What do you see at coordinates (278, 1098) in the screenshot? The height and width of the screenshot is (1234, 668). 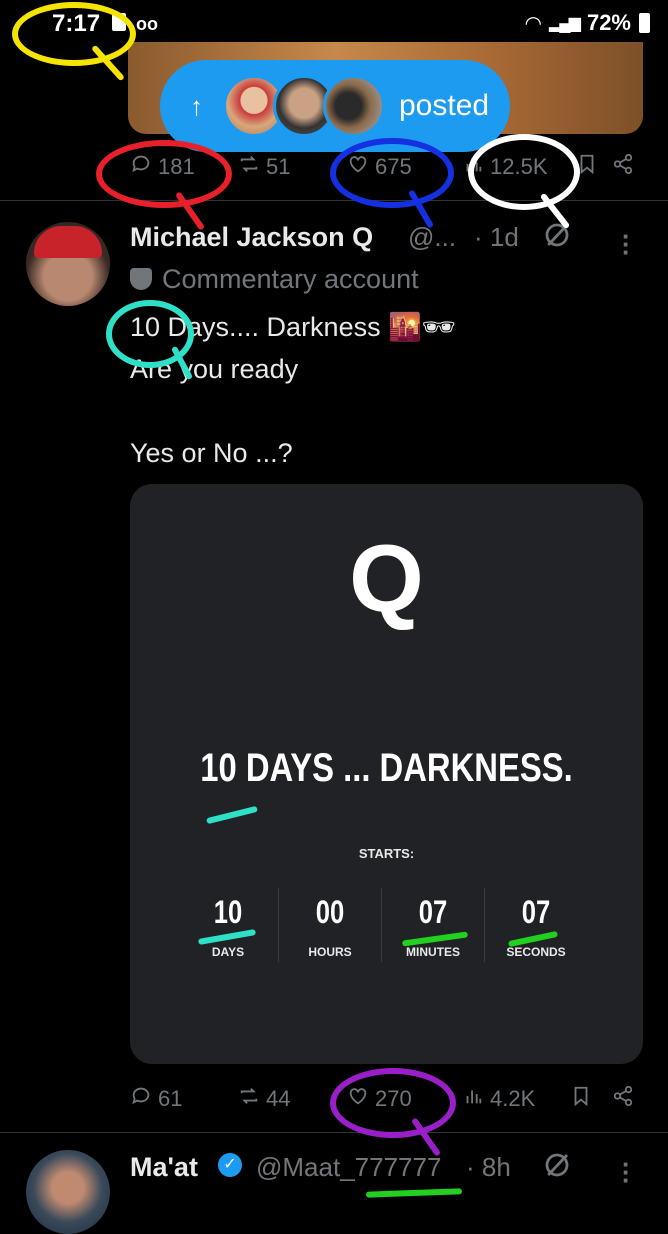 I see `repost-count: 44` at bounding box center [278, 1098].